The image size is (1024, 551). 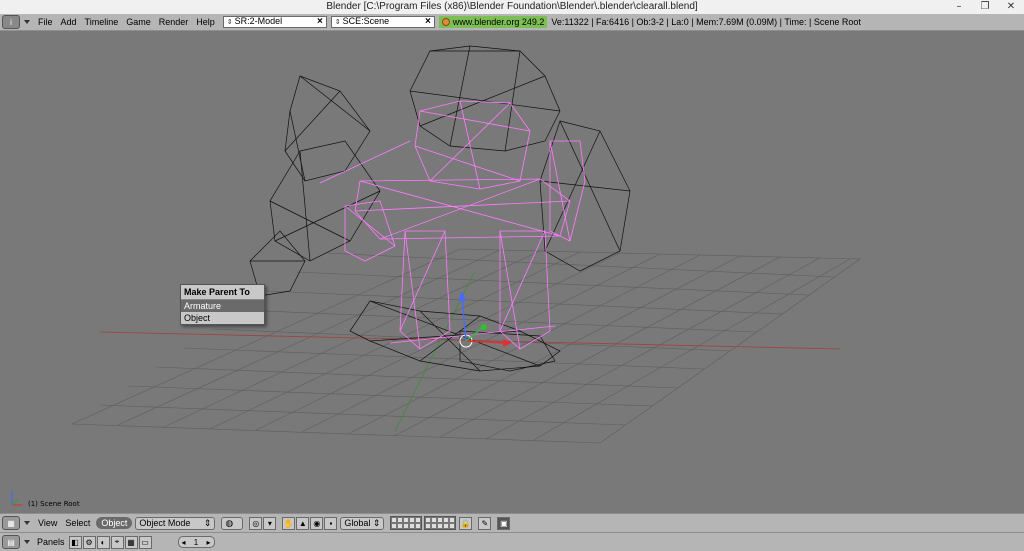 What do you see at coordinates (331, 523) in the screenshot?
I see `scale-manip-icon: ▪` at bounding box center [331, 523].